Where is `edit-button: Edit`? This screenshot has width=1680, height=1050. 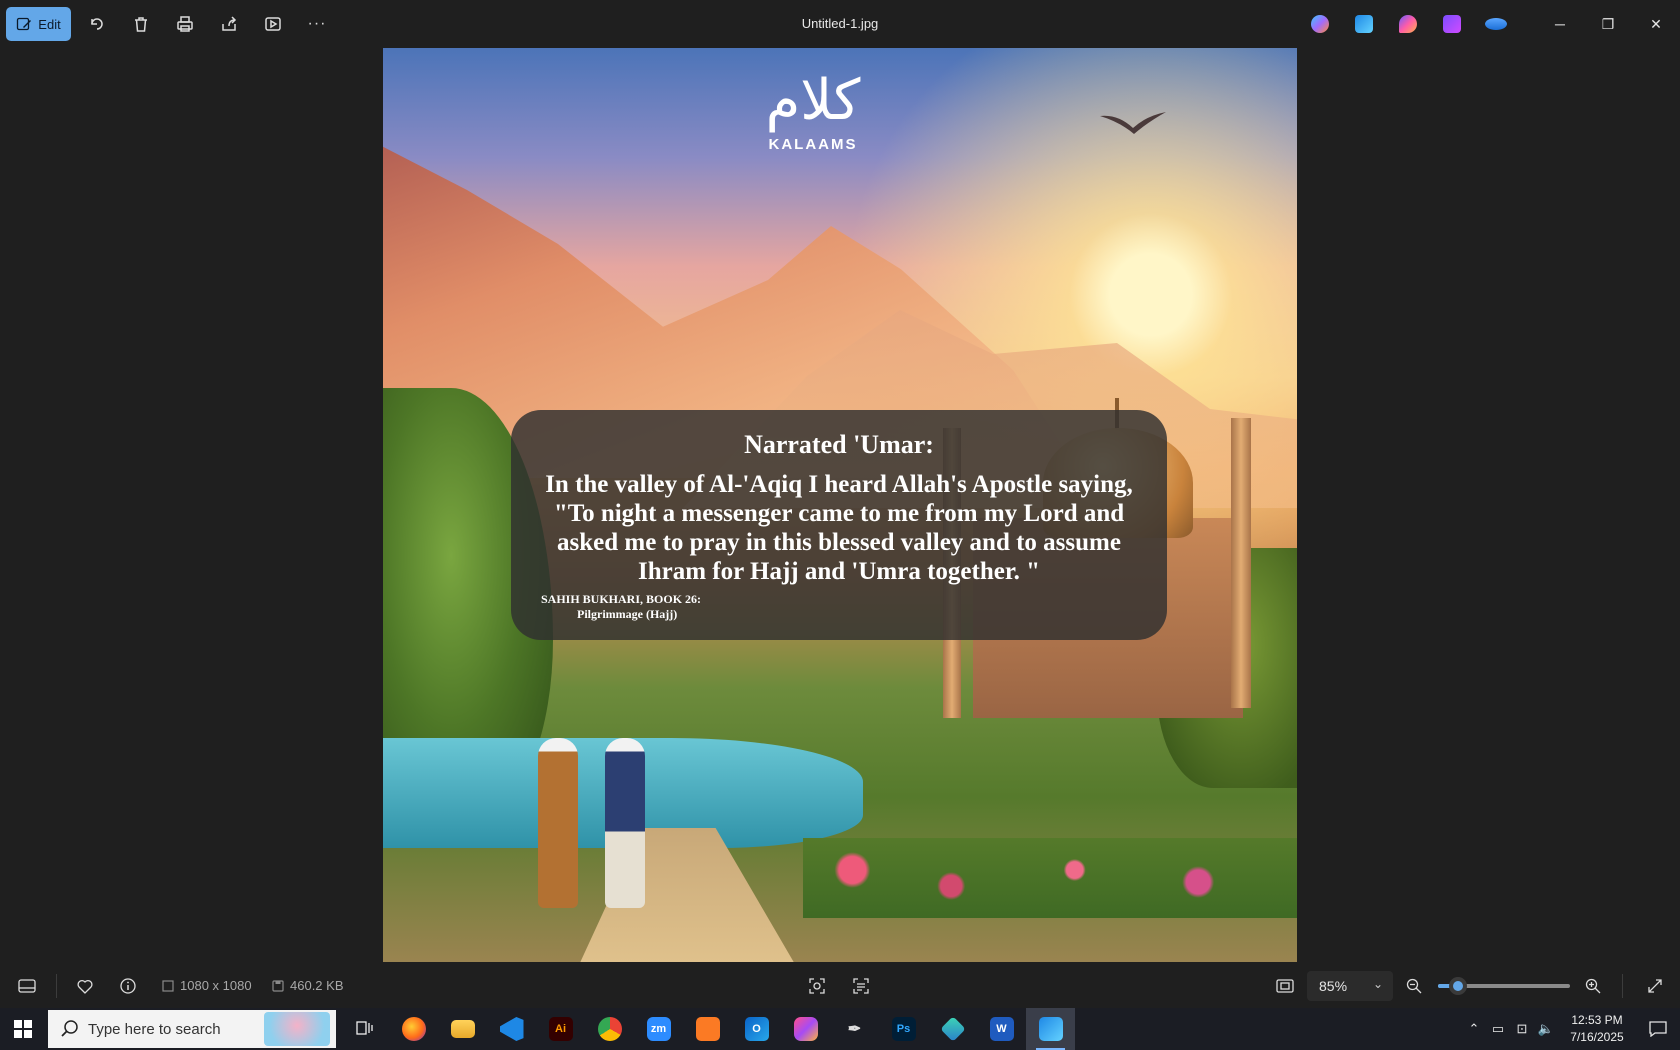
edit-button: Edit is located at coordinates (38, 24).